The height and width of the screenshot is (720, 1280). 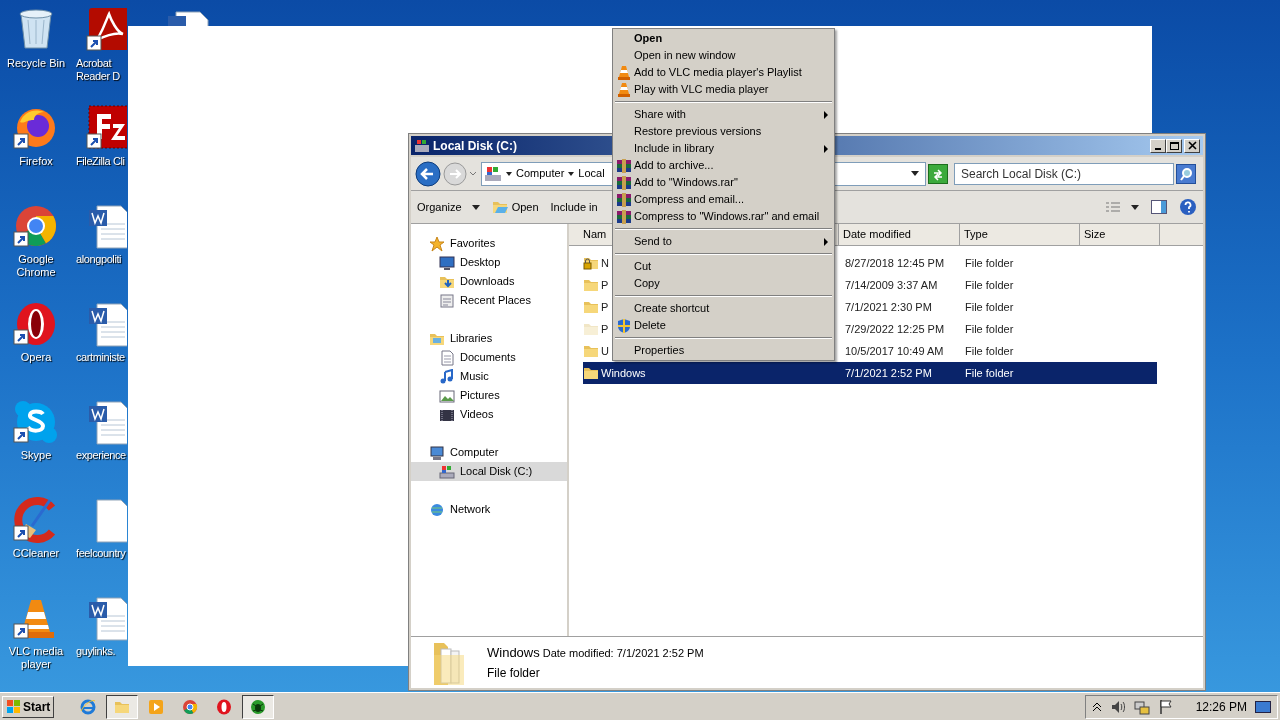 What do you see at coordinates (888, 307) in the screenshot?
I see `date-cell-text: 7/1/2021 2:30 PM` at bounding box center [888, 307].